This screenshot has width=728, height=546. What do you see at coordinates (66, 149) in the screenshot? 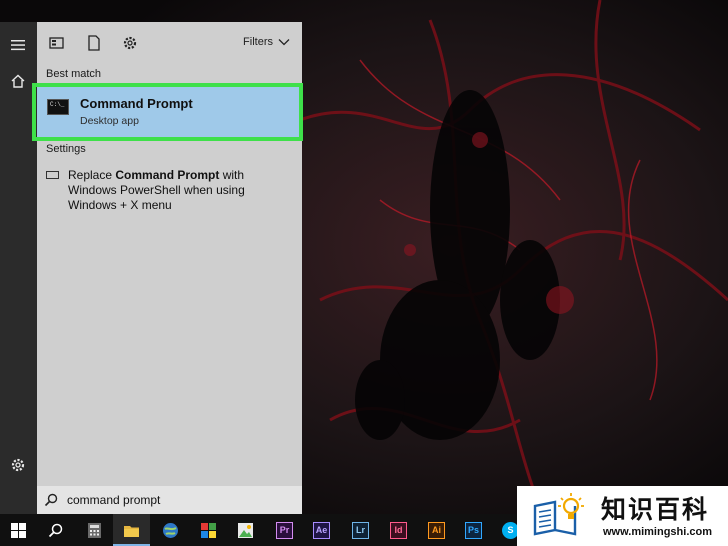
I see `settings-heading: Settings` at bounding box center [66, 149].